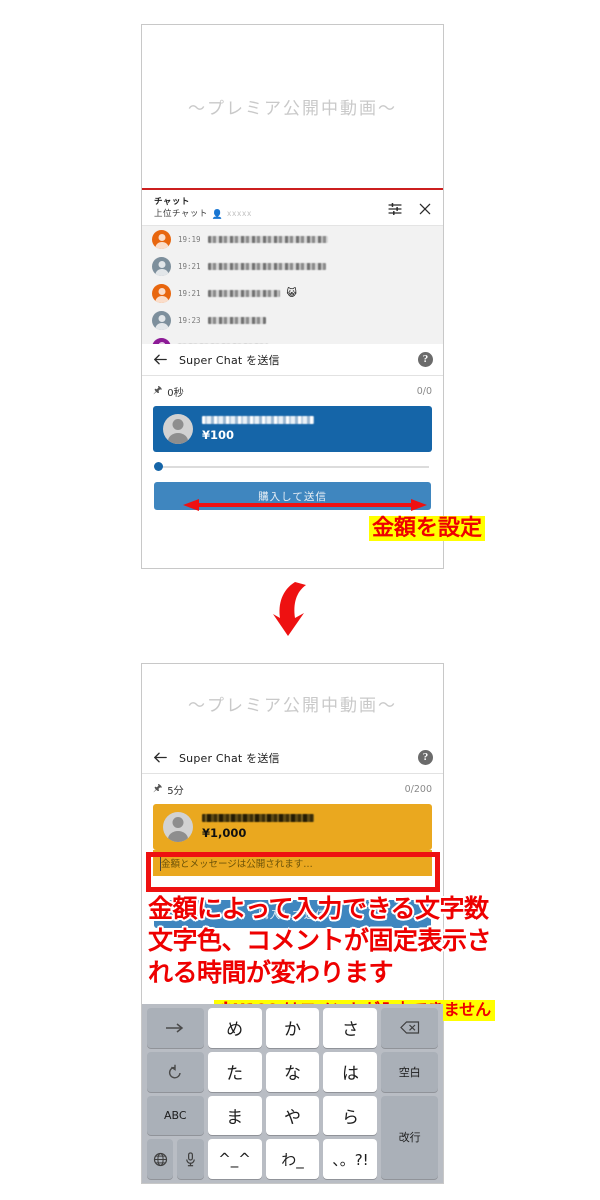  I want to click on chat-header-actions, so click(410, 207).